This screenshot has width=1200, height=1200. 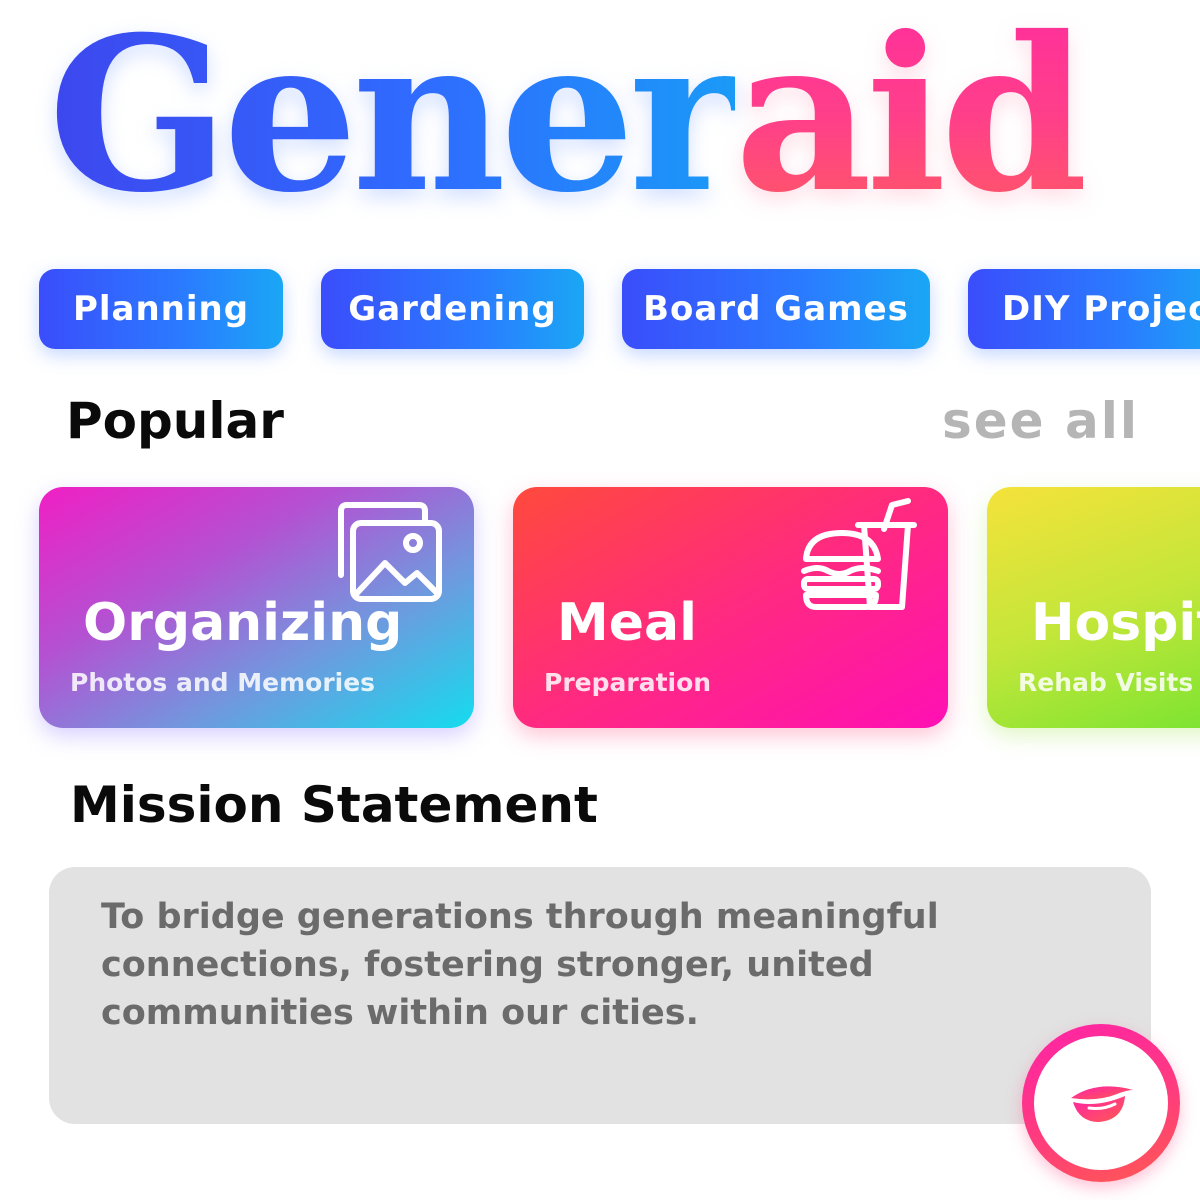 What do you see at coordinates (452, 309) in the screenshot?
I see `chip-gardening: Gardening` at bounding box center [452, 309].